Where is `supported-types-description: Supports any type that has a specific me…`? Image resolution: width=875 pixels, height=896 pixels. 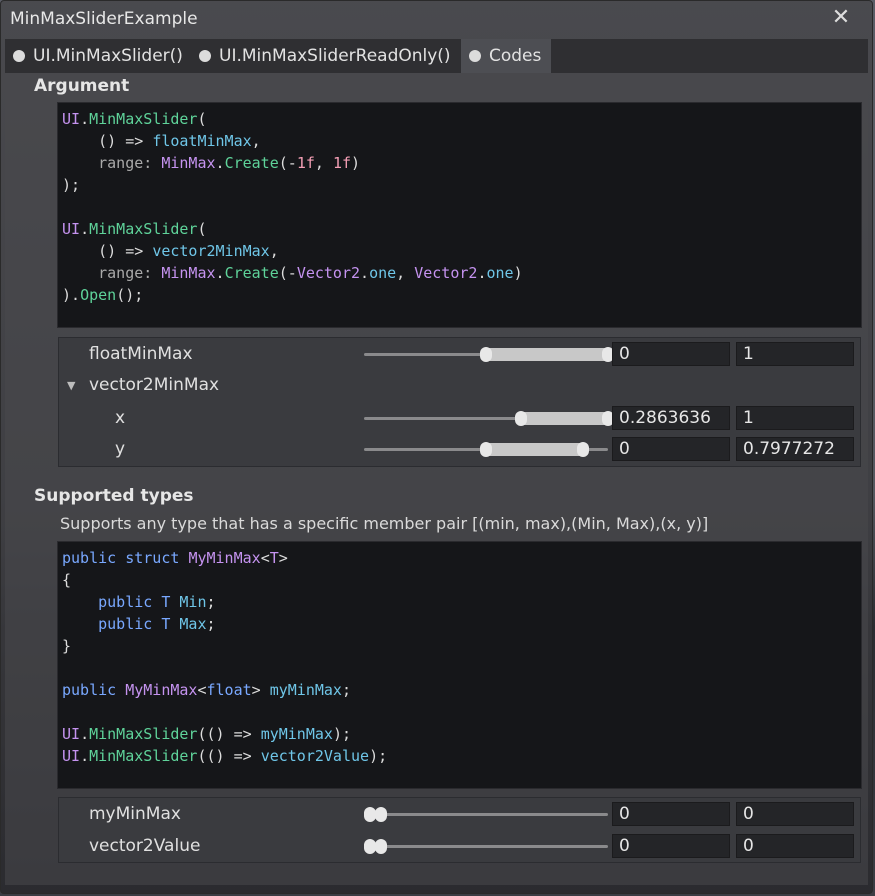
supported-types-description: Supports any type that has a specific me… is located at coordinates (384, 523).